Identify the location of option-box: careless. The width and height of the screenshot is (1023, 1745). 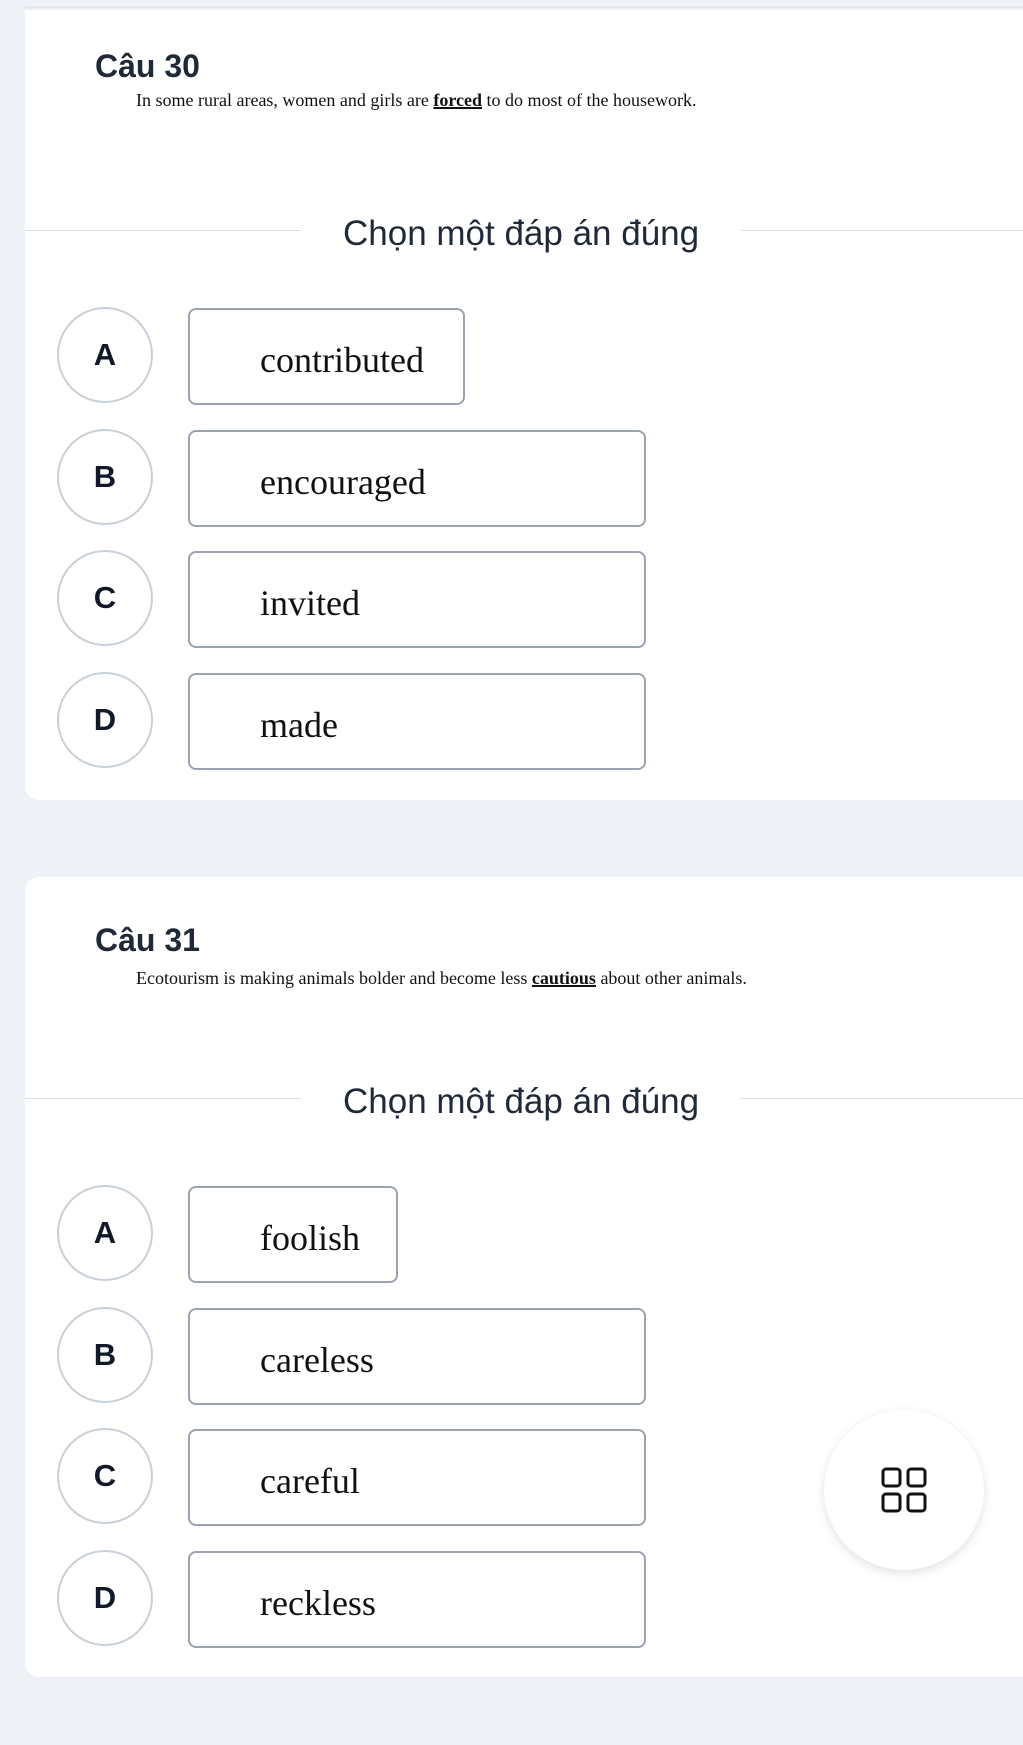
(417, 1356).